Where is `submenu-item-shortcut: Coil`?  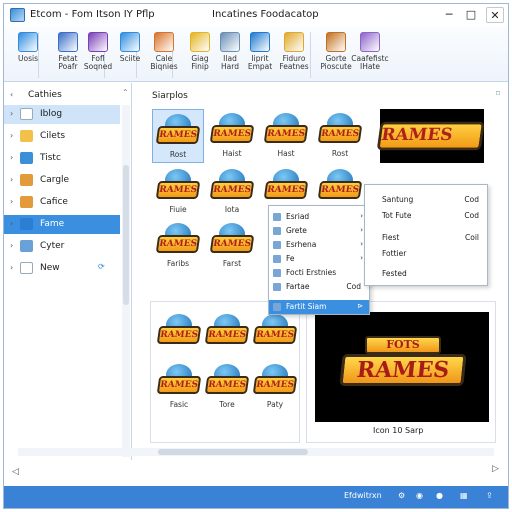 submenu-item-shortcut: Coil is located at coordinates (472, 237).